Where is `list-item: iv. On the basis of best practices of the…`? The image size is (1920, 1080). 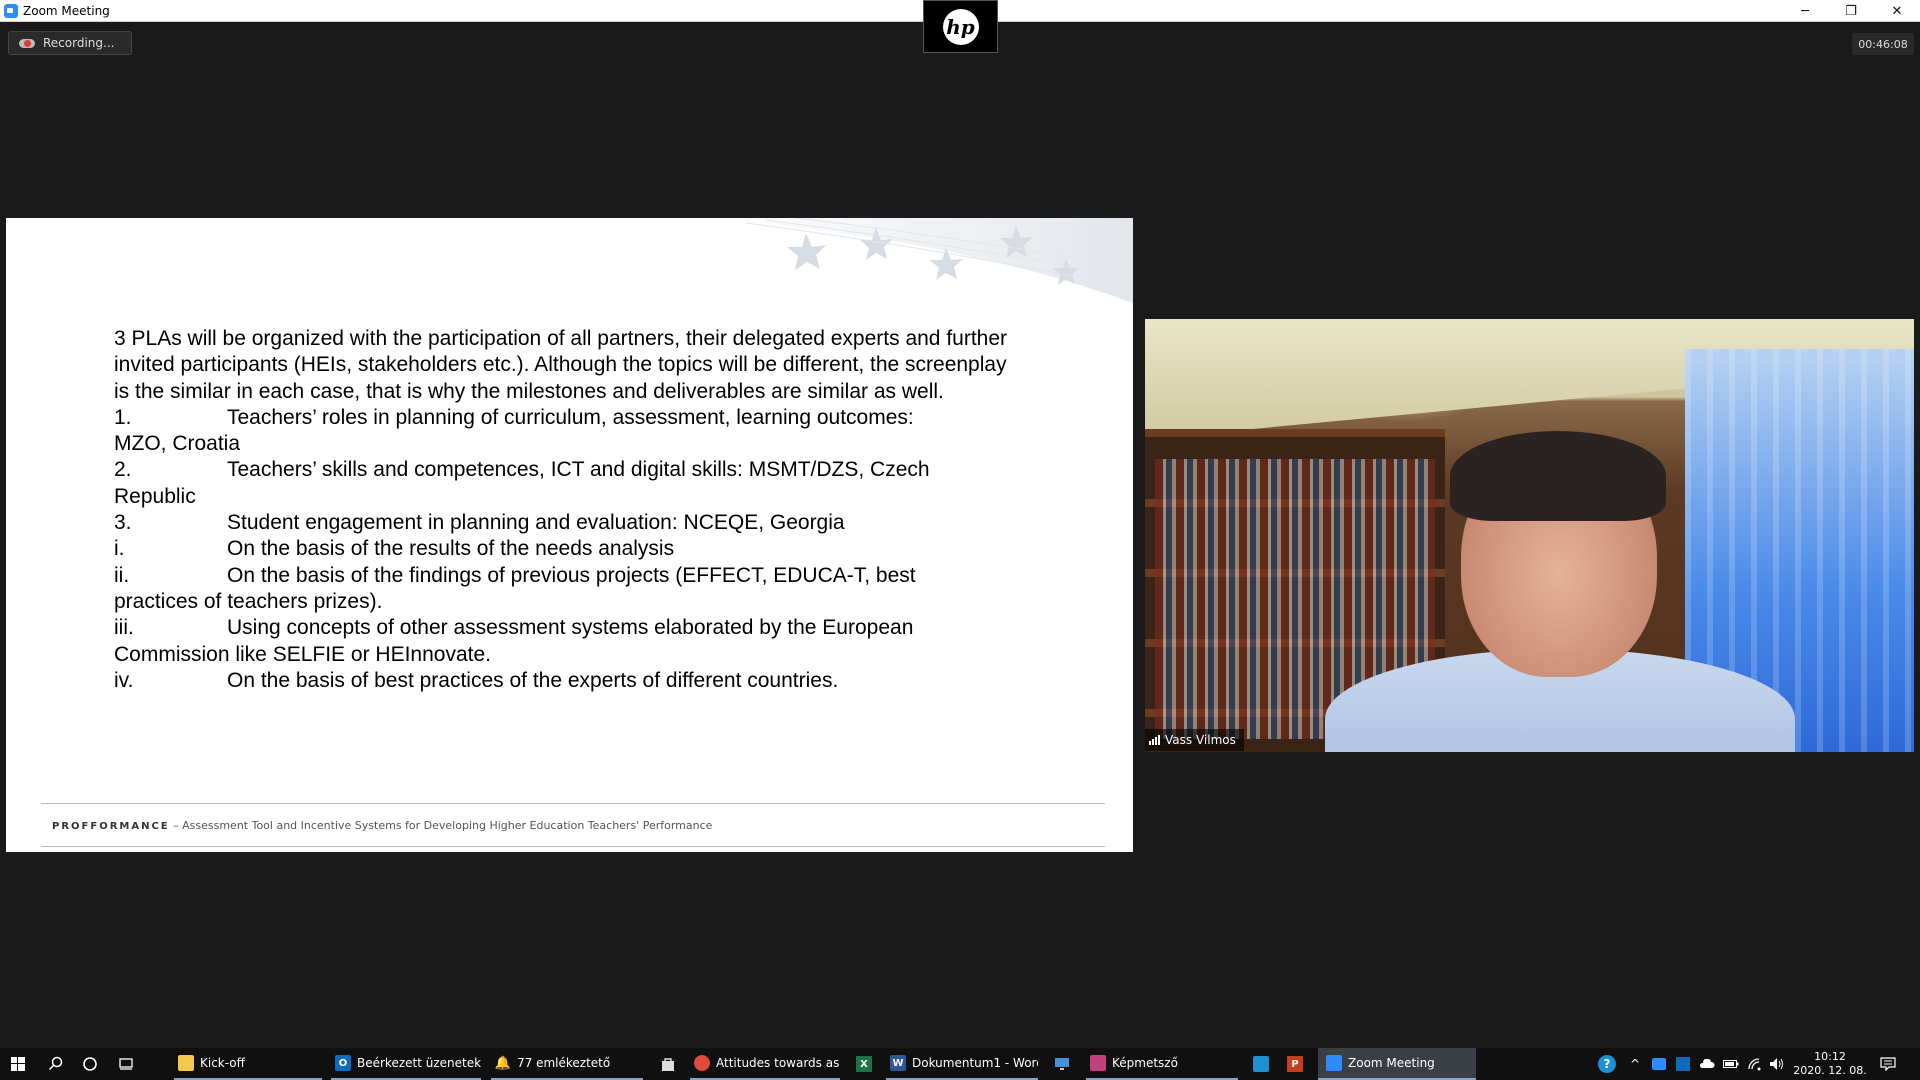 list-item: iv. On the basis of best practices of the… is located at coordinates (564, 681).